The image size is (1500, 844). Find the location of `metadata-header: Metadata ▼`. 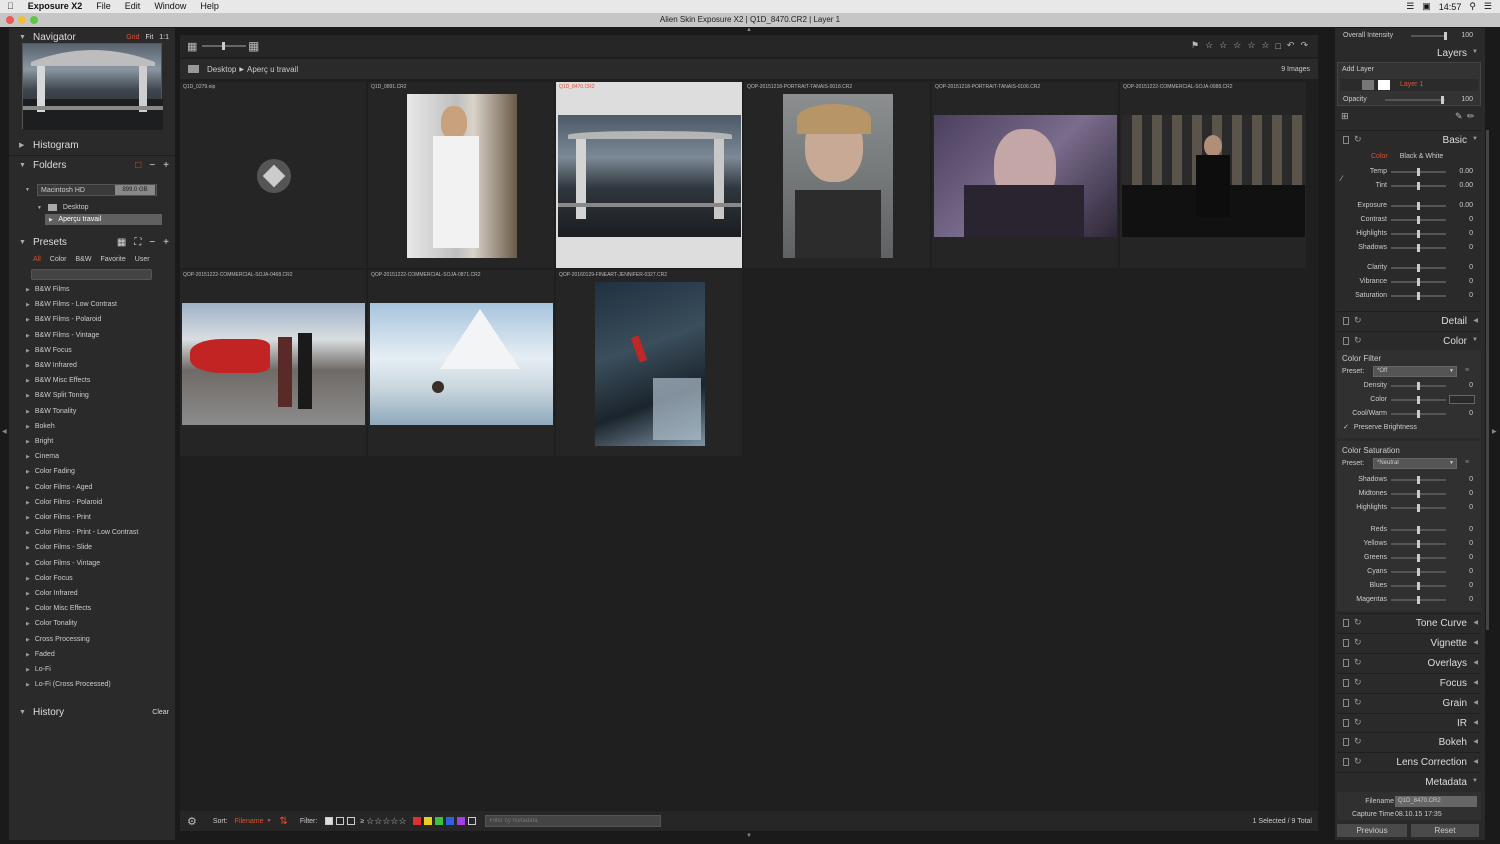

metadata-header: Metadata ▼ is located at coordinates (1409, 781).